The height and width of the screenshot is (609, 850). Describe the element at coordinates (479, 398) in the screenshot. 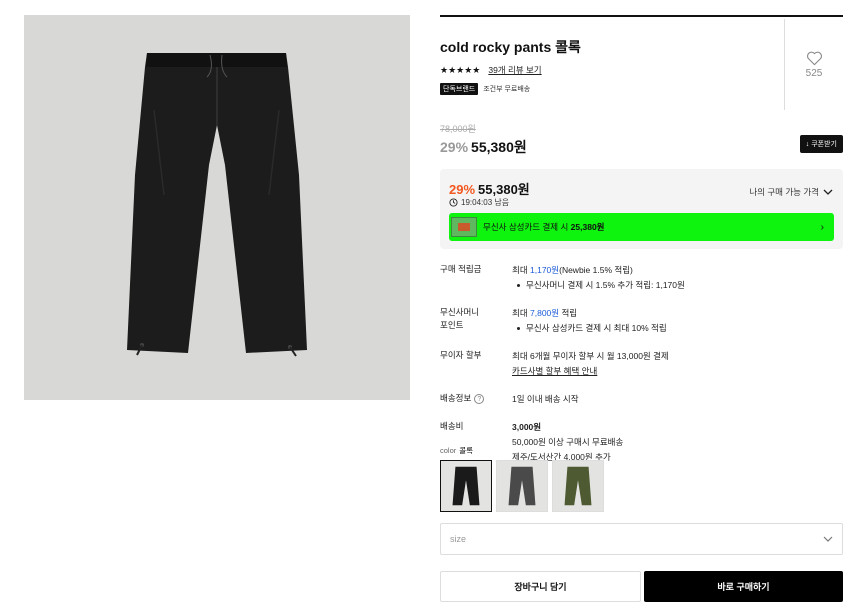

I see `help-icon: ?` at that location.